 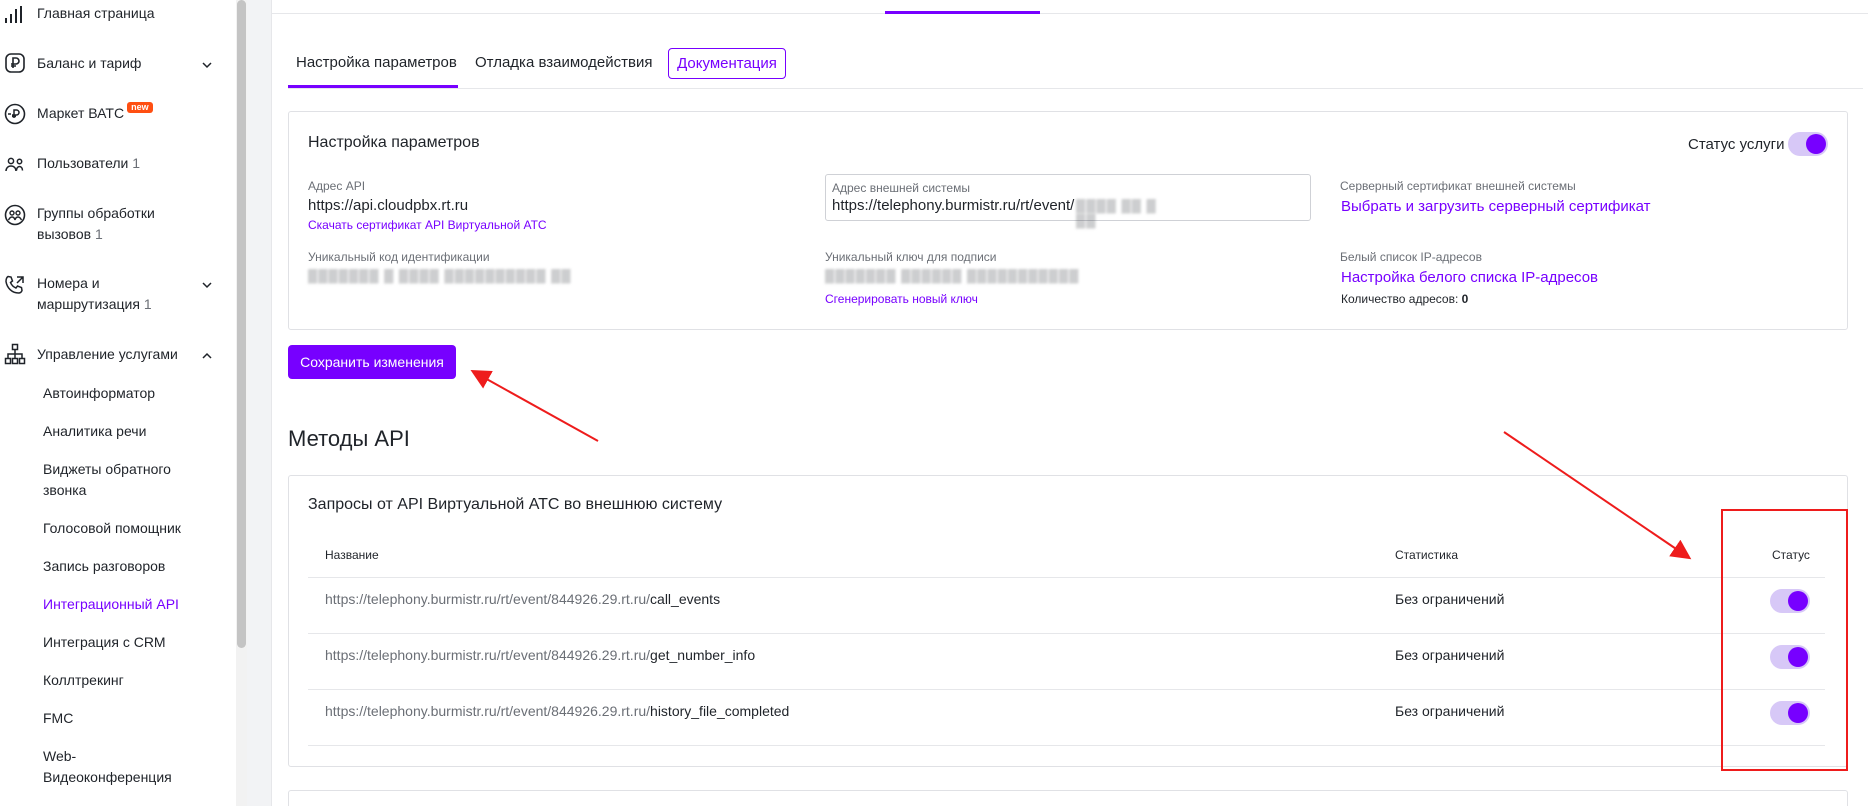 I want to click on top-tabs-divider, so click(x=1069, y=13).